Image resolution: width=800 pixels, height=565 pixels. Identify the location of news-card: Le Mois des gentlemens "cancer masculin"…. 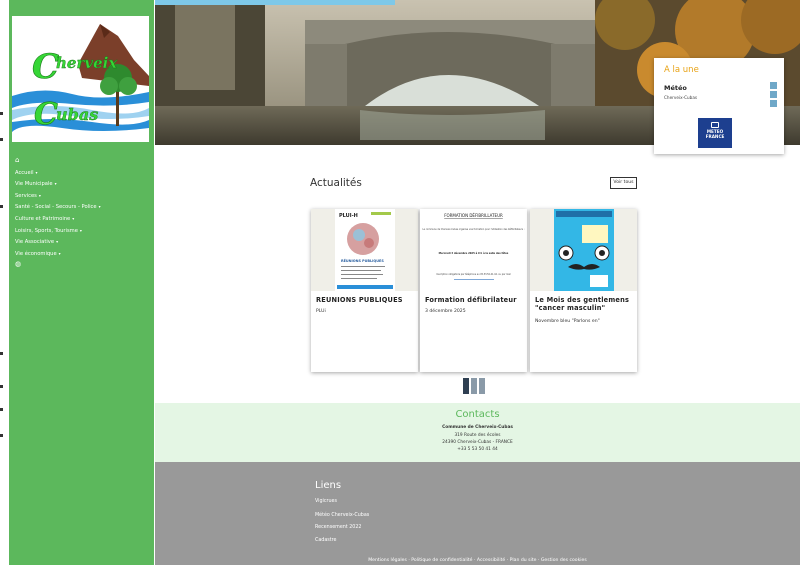
(583, 290).